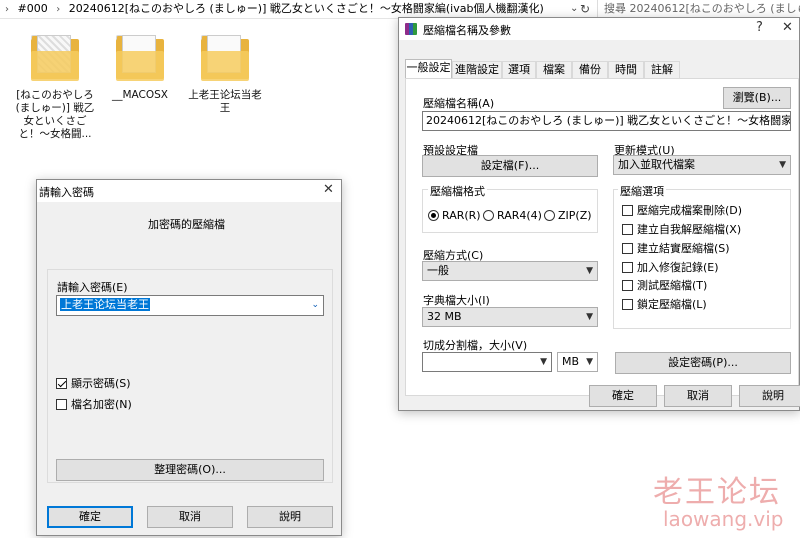 Image resolution: width=800 pixels, height=538 pixels. Describe the element at coordinates (698, 9) in the screenshot. I see `search-input: 搜尋 20240612[ねこのおやしろ (ましゅー)] 戦乙女といく` at that location.